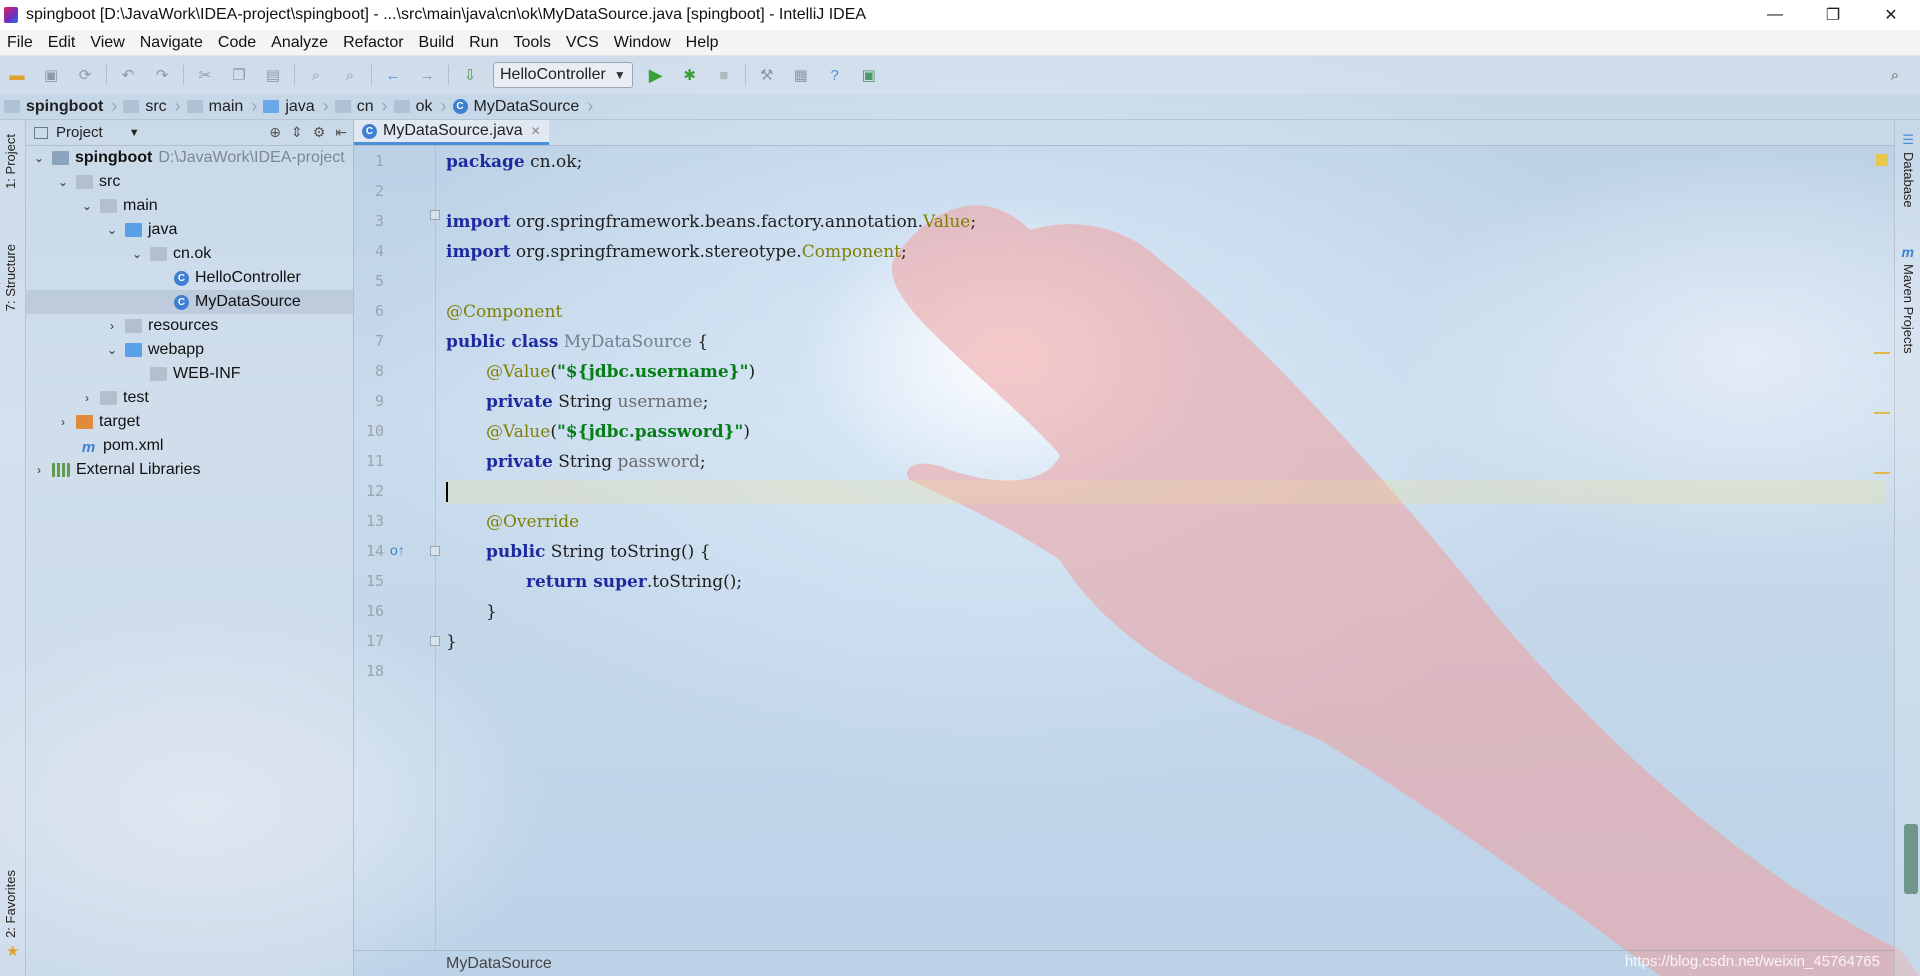 This screenshot has height=976, width=1920. I want to click on project-view-select: Project, so click(79, 132).